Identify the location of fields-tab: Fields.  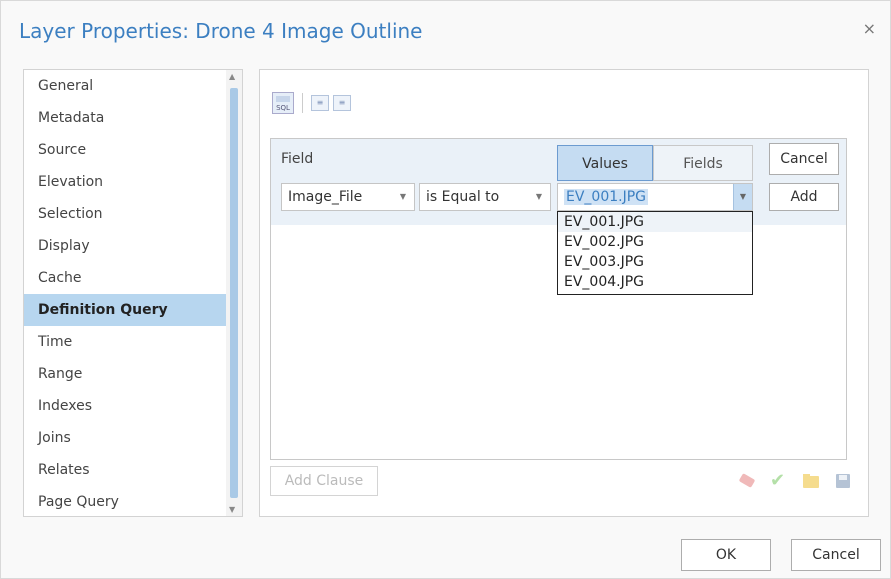
(703, 163).